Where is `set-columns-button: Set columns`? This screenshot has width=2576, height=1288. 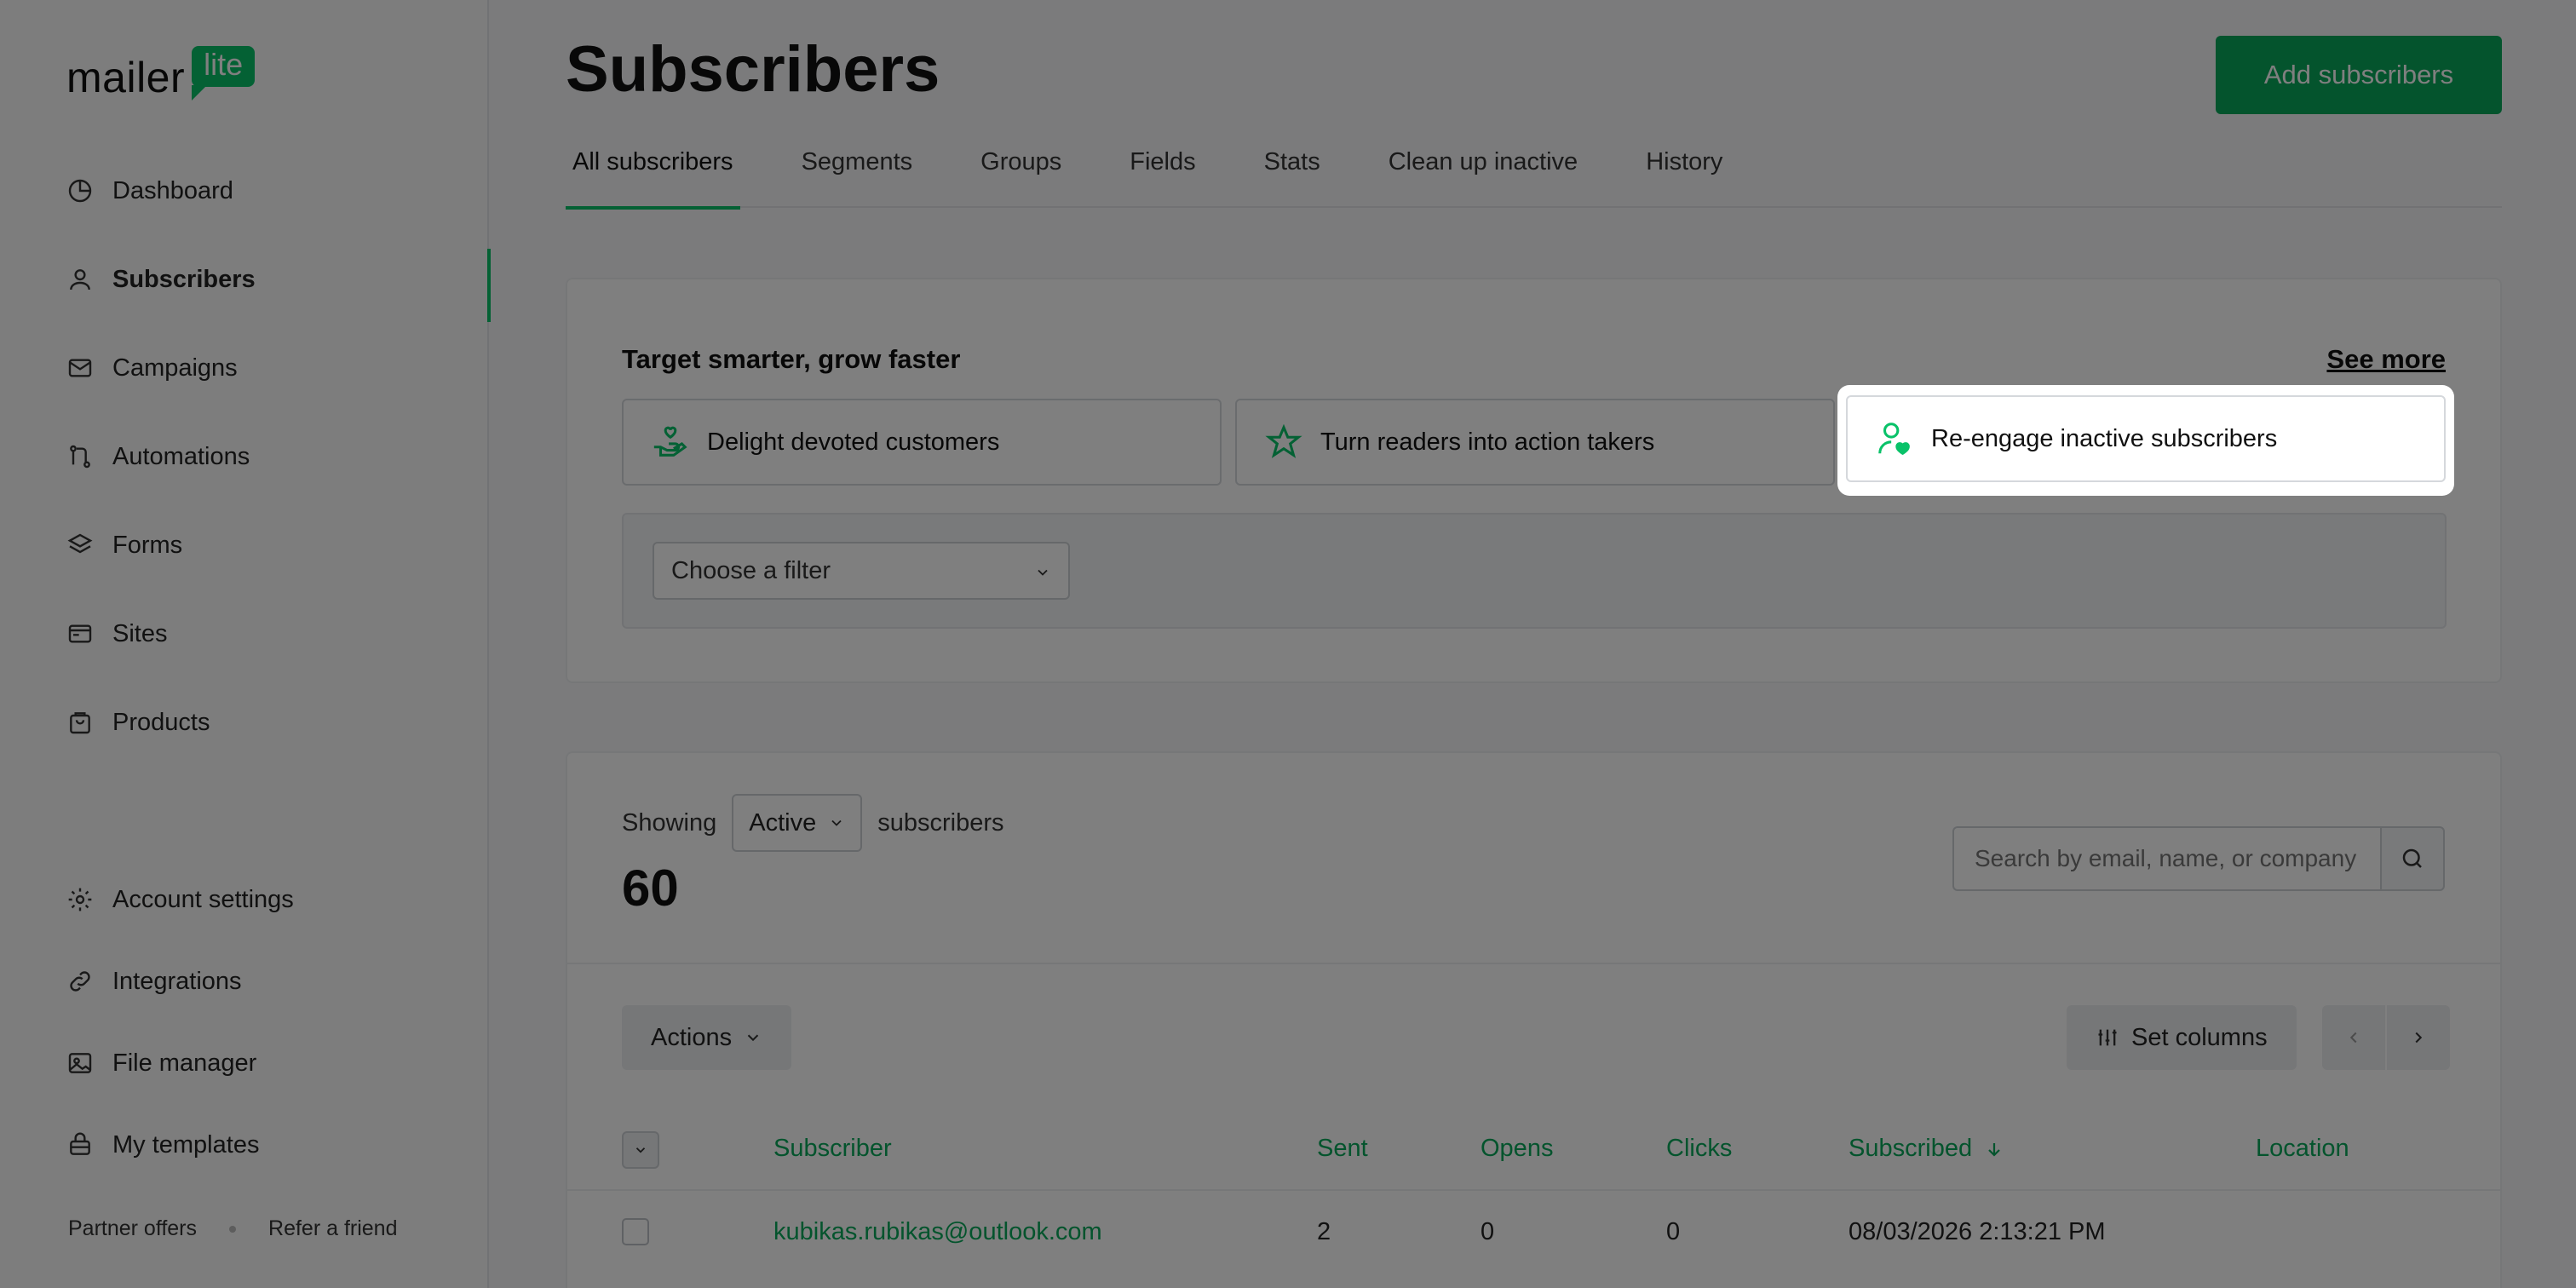 set-columns-button: Set columns is located at coordinates (2182, 1037).